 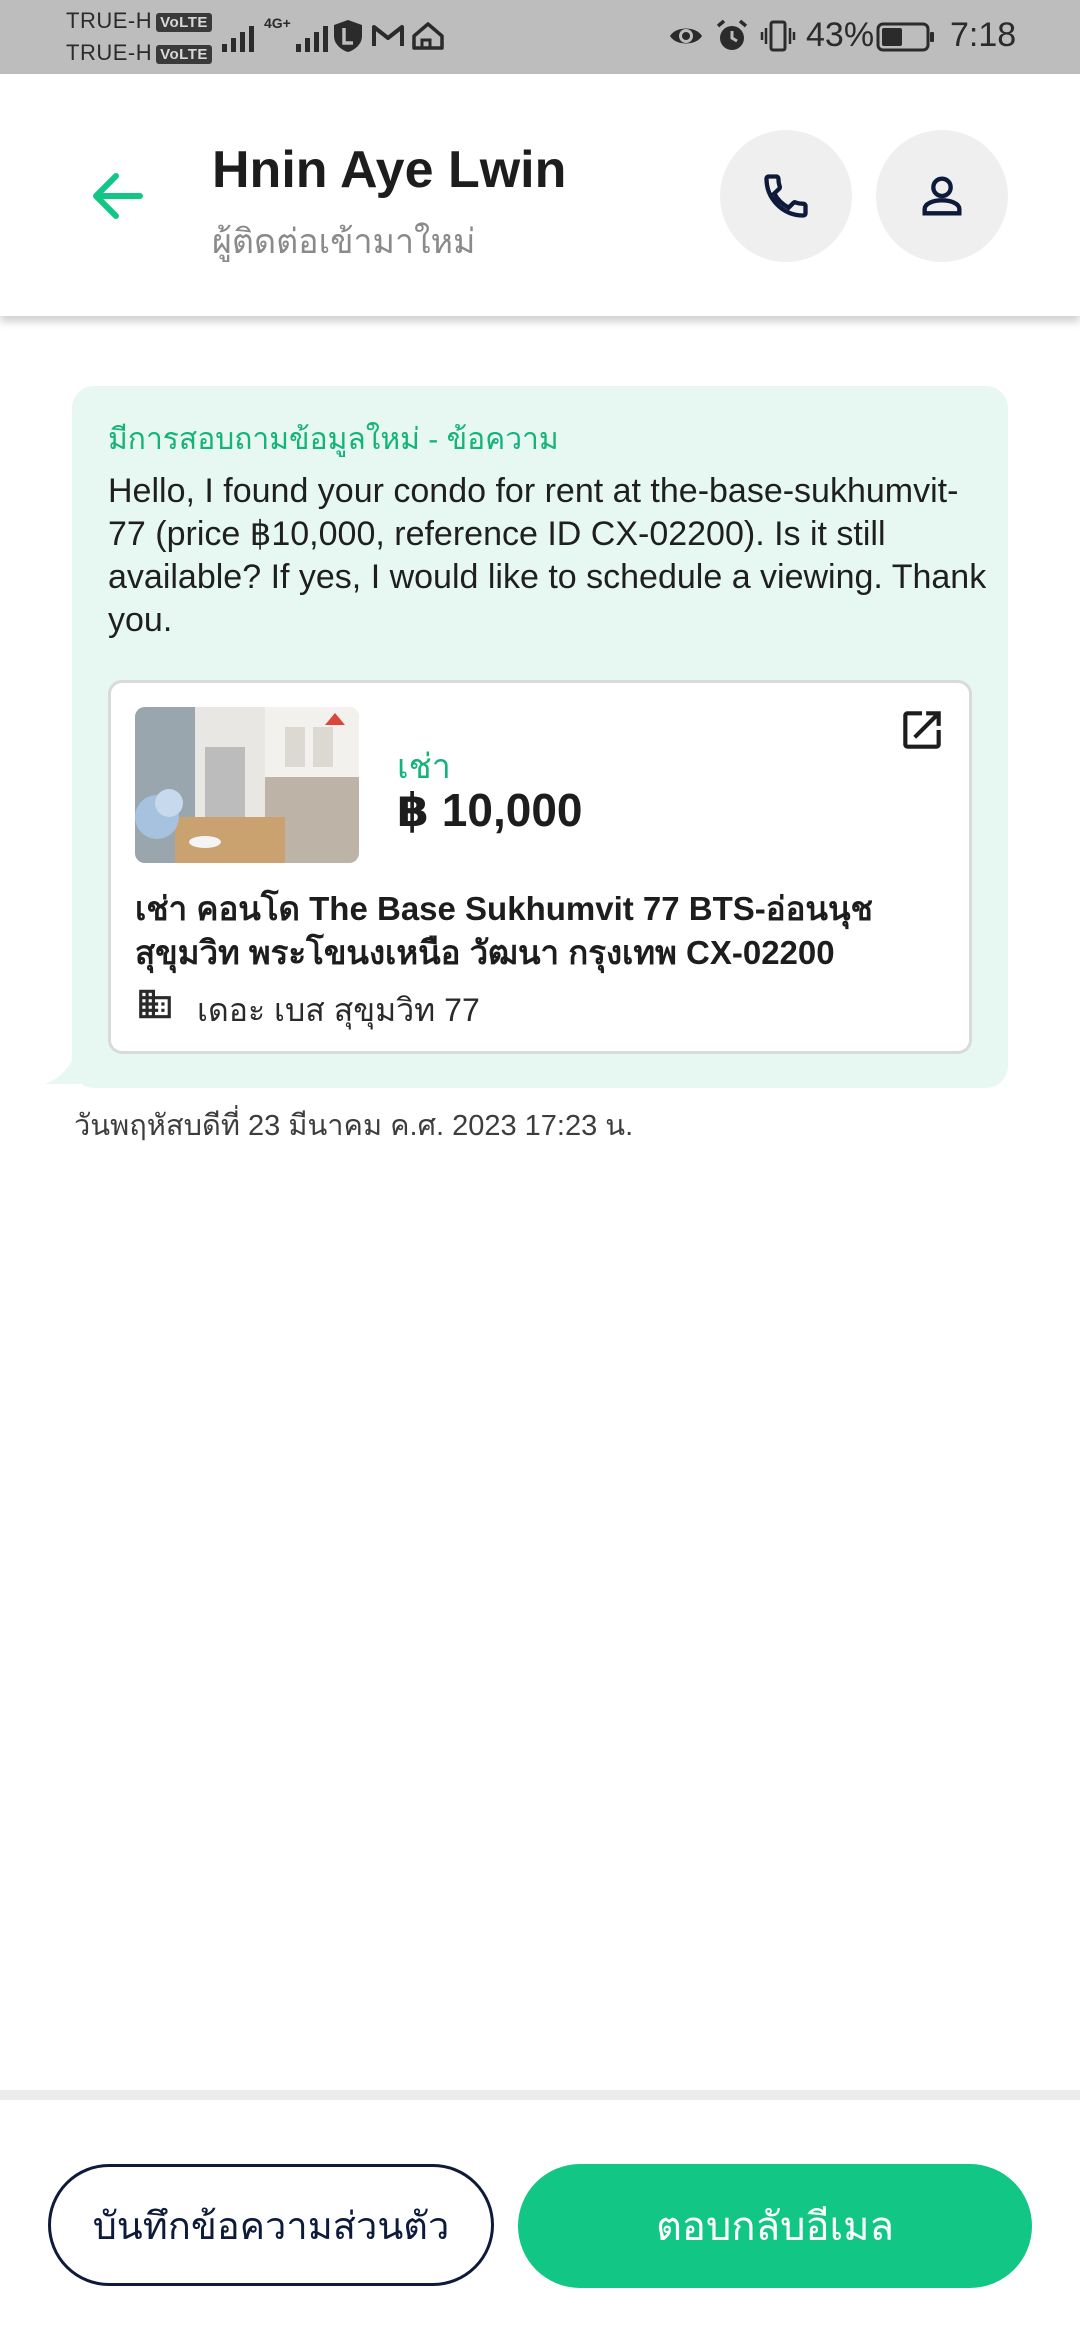 What do you see at coordinates (155, 1004) in the screenshot?
I see `building-icon` at bounding box center [155, 1004].